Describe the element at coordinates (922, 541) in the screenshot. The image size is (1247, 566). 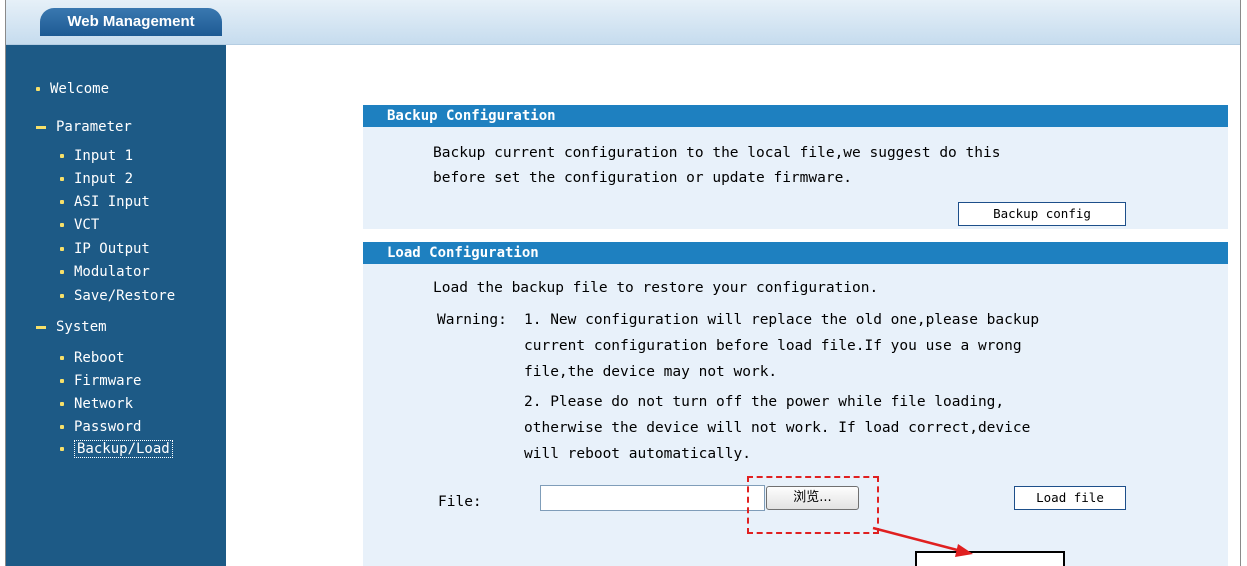
I see `annotation-arrow-icon` at that location.